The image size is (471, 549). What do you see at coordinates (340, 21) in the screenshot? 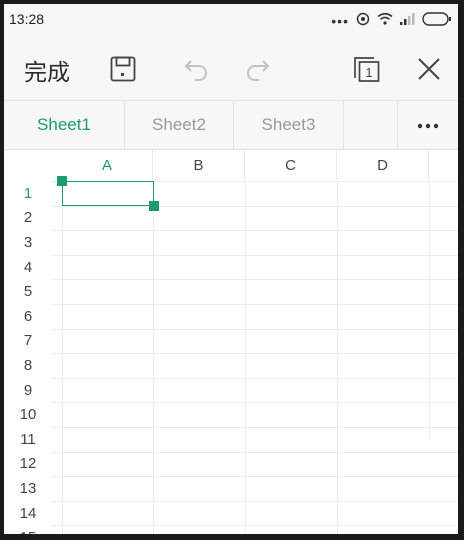
I see `more-dots-icon: •••` at bounding box center [340, 21].